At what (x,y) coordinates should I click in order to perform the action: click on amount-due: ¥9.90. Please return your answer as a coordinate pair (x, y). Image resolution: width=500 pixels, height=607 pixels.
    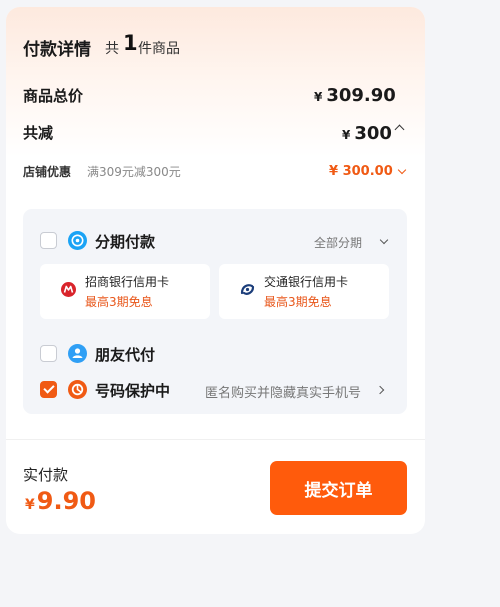
    Looking at the image, I should click on (60, 501).